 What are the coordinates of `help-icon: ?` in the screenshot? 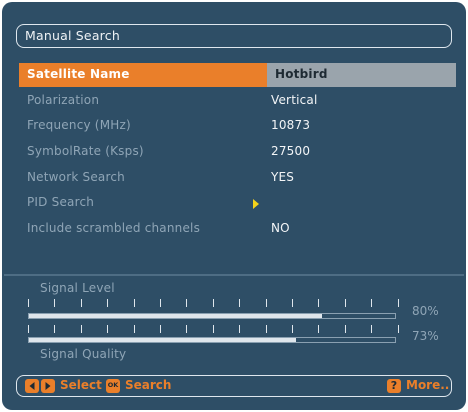 It's located at (394, 386).